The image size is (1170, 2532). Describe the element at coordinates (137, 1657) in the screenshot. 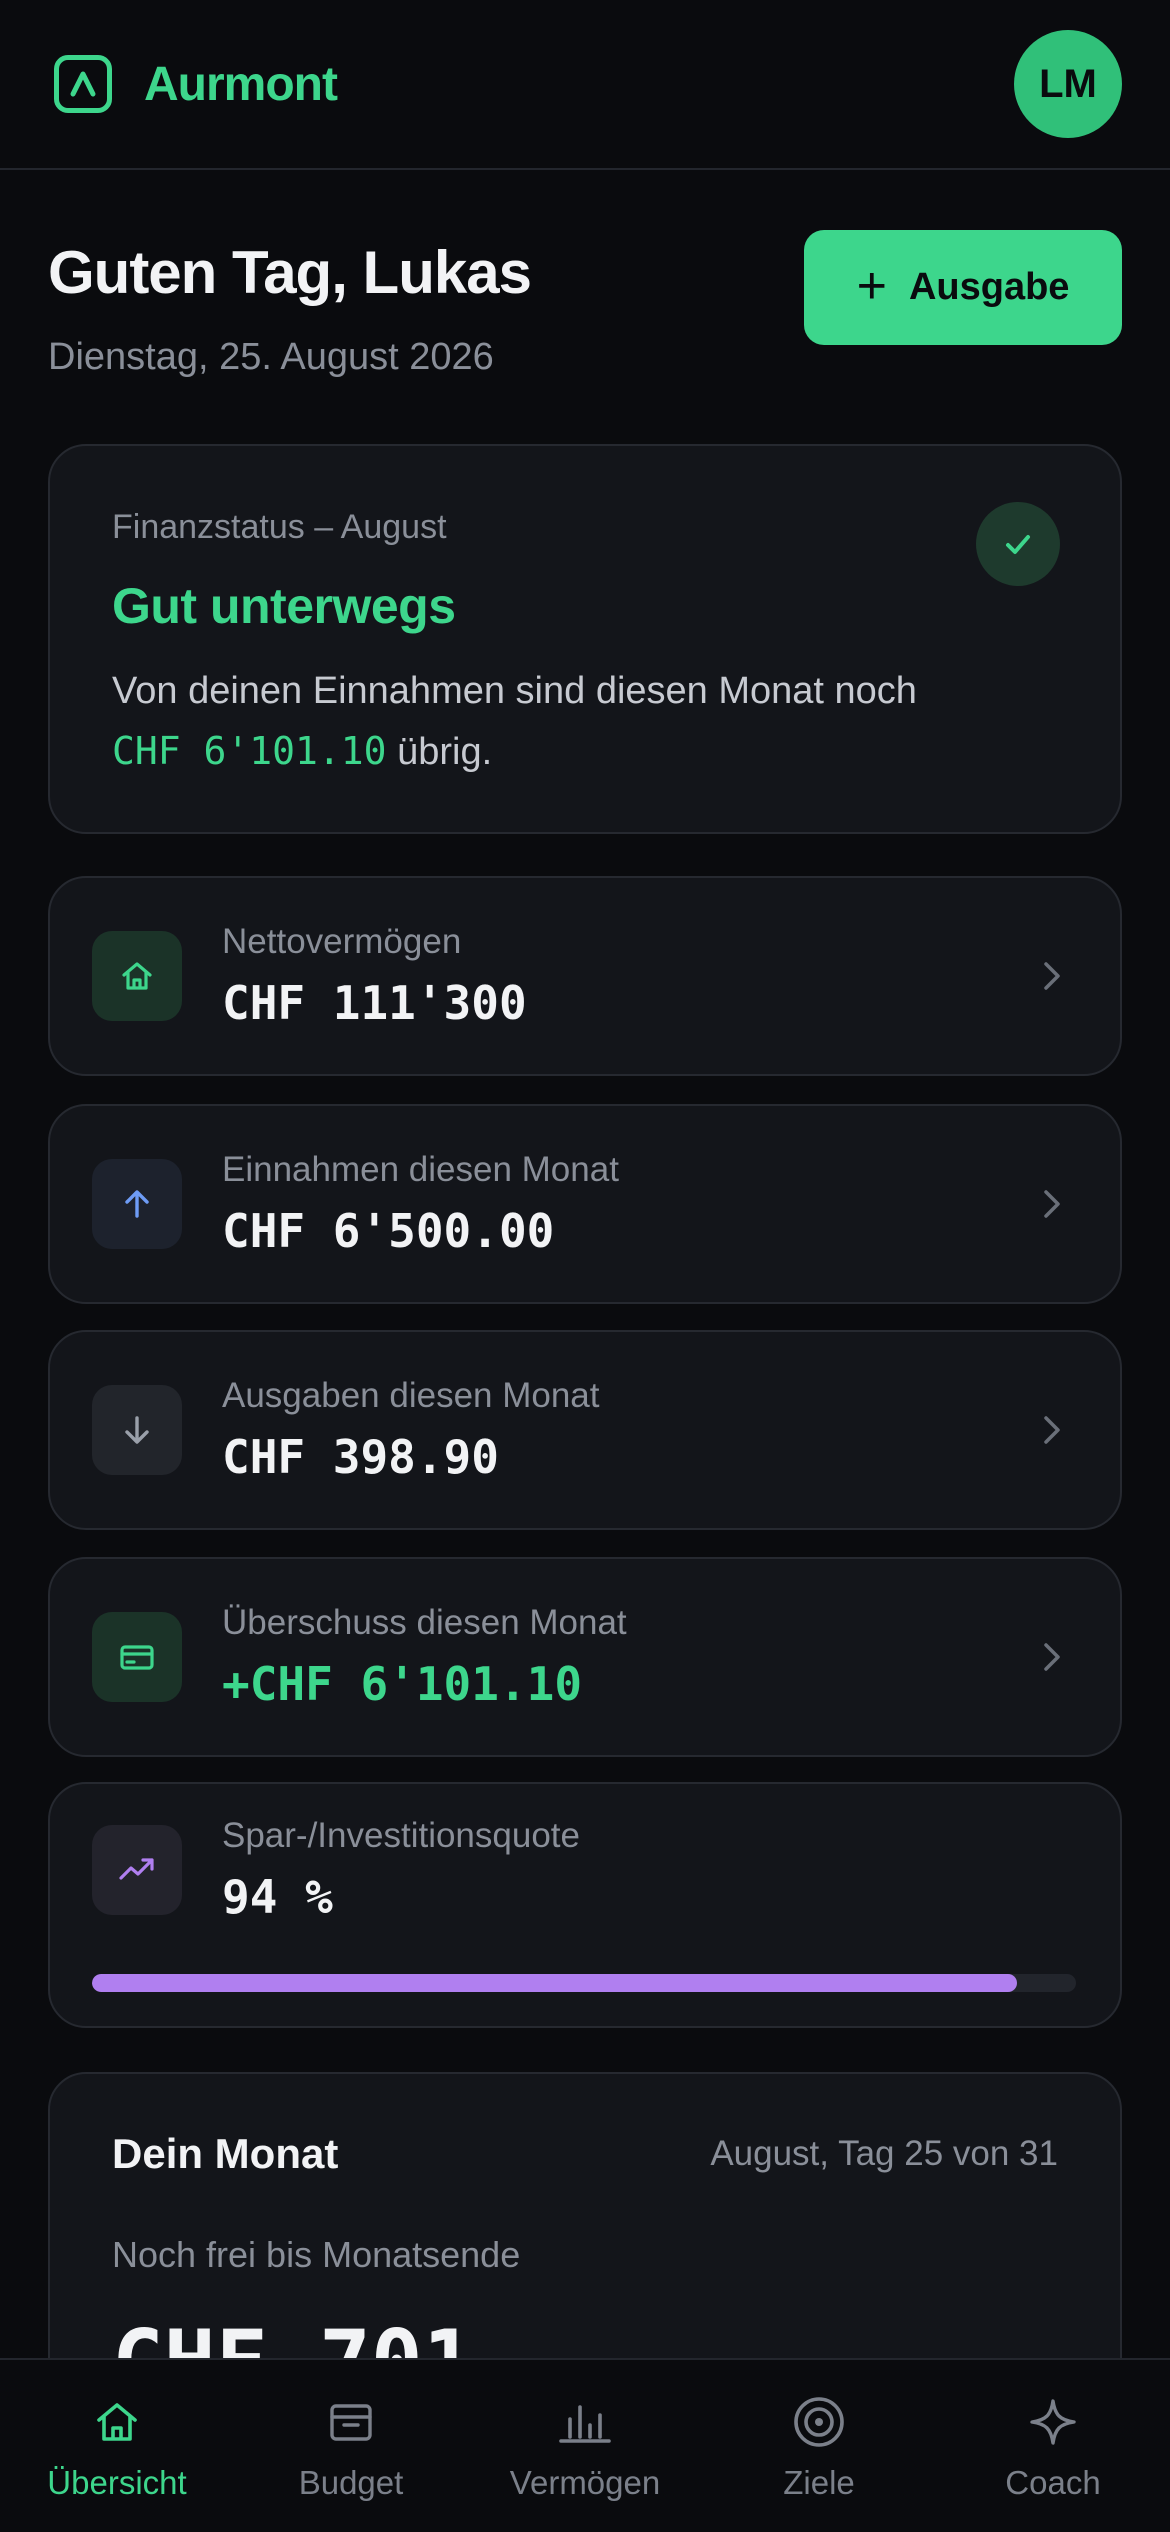

I see `card-icon` at that location.